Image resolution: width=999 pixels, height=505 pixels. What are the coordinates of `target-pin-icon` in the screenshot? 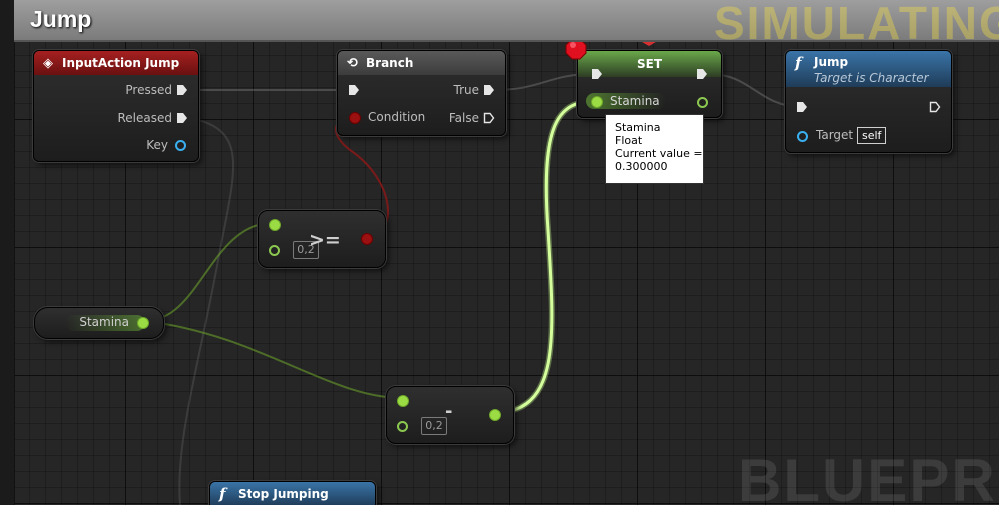 It's located at (802, 136).